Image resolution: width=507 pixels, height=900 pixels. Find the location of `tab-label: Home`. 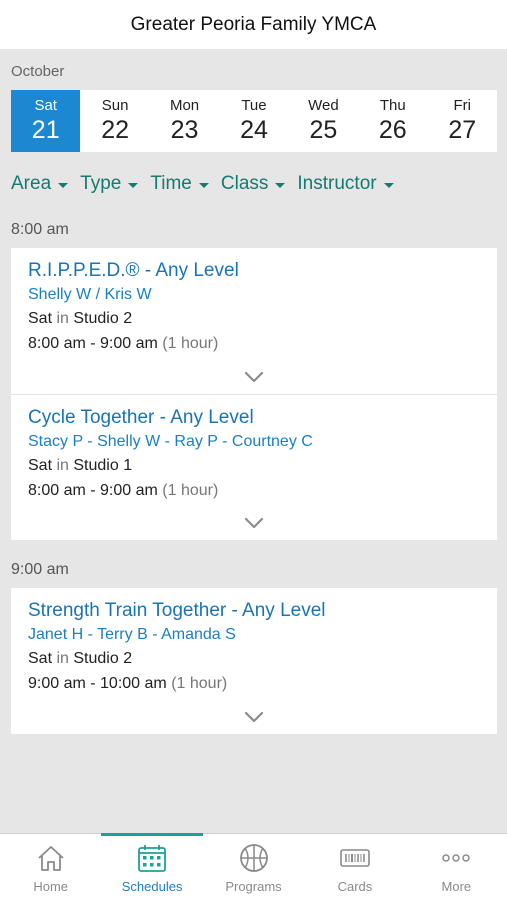

tab-label: Home is located at coordinates (51, 886).